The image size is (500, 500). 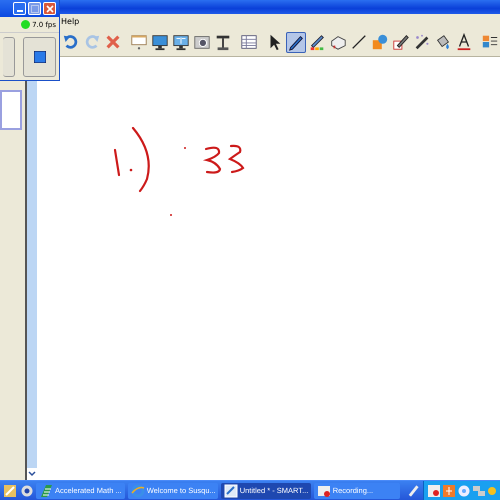 I want to click on minimize-button, so click(x=19, y=8).